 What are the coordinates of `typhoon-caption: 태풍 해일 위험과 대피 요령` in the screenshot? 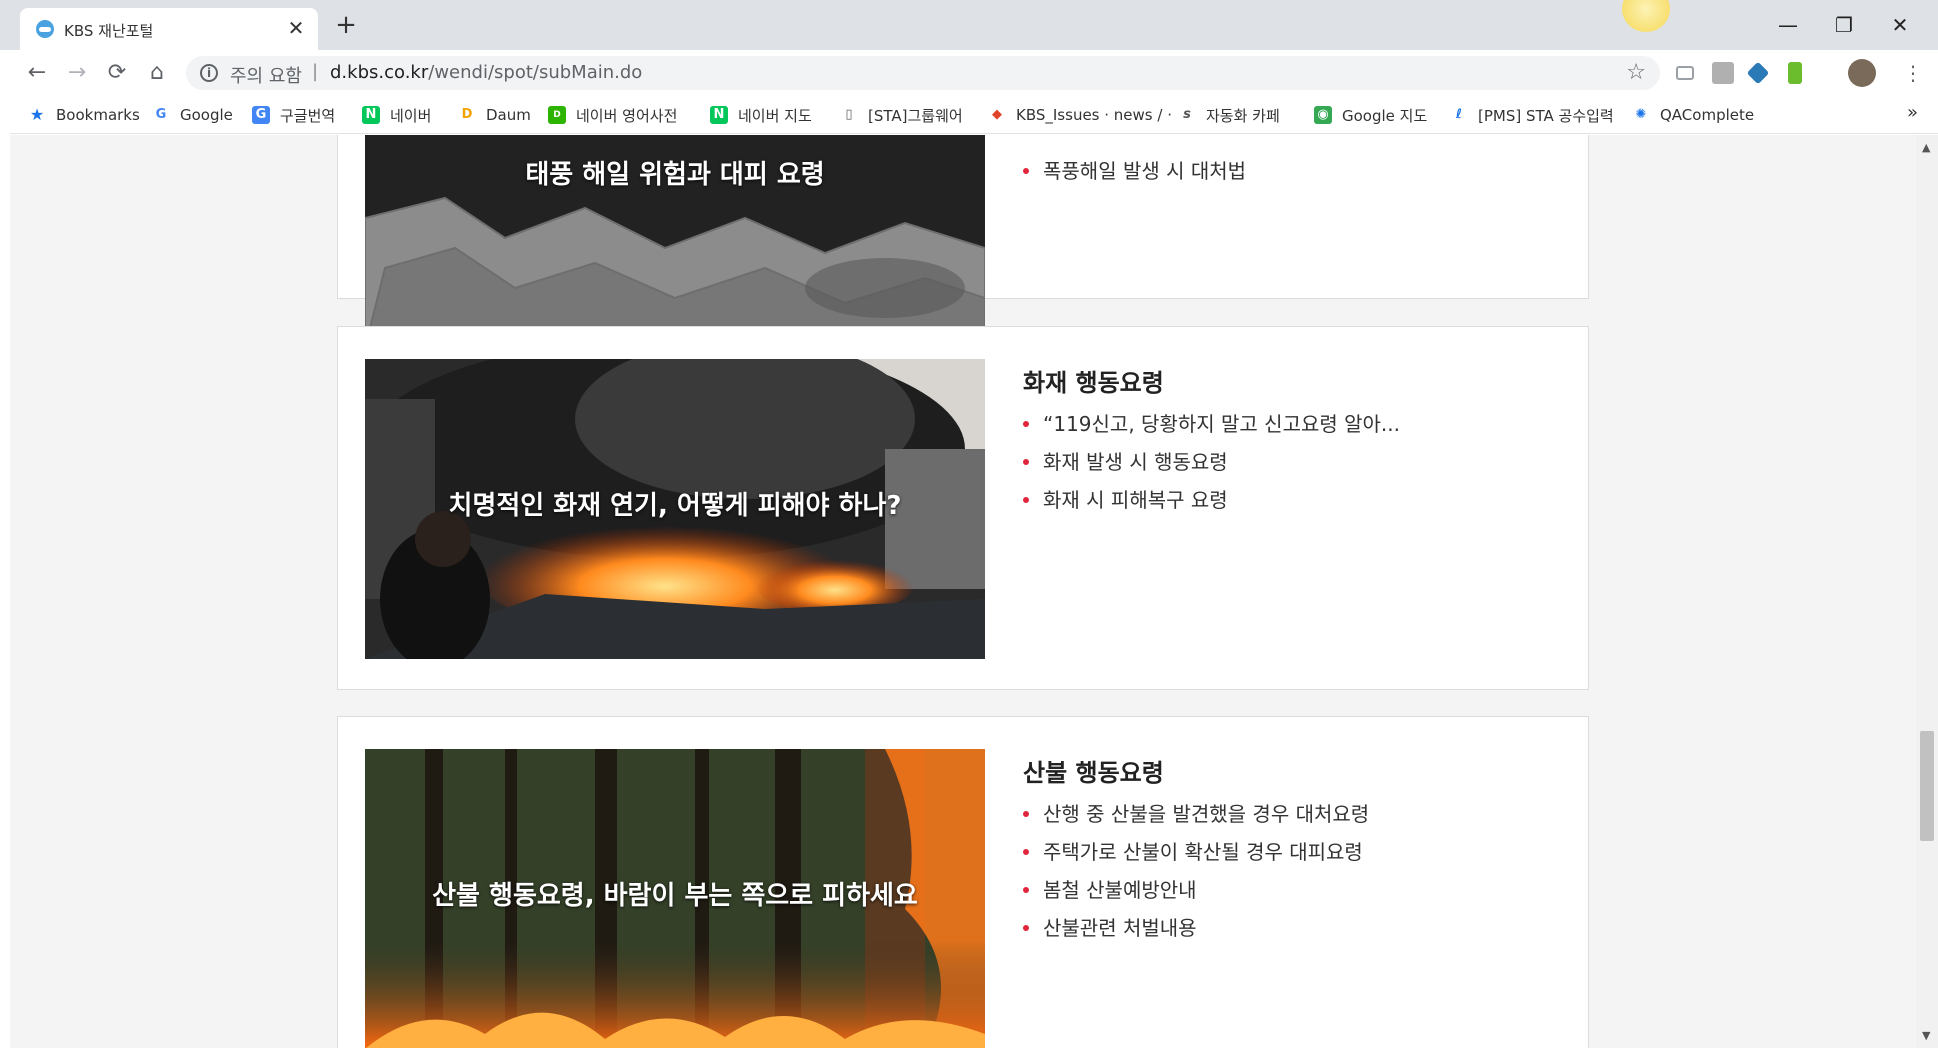 It's located at (675, 175).